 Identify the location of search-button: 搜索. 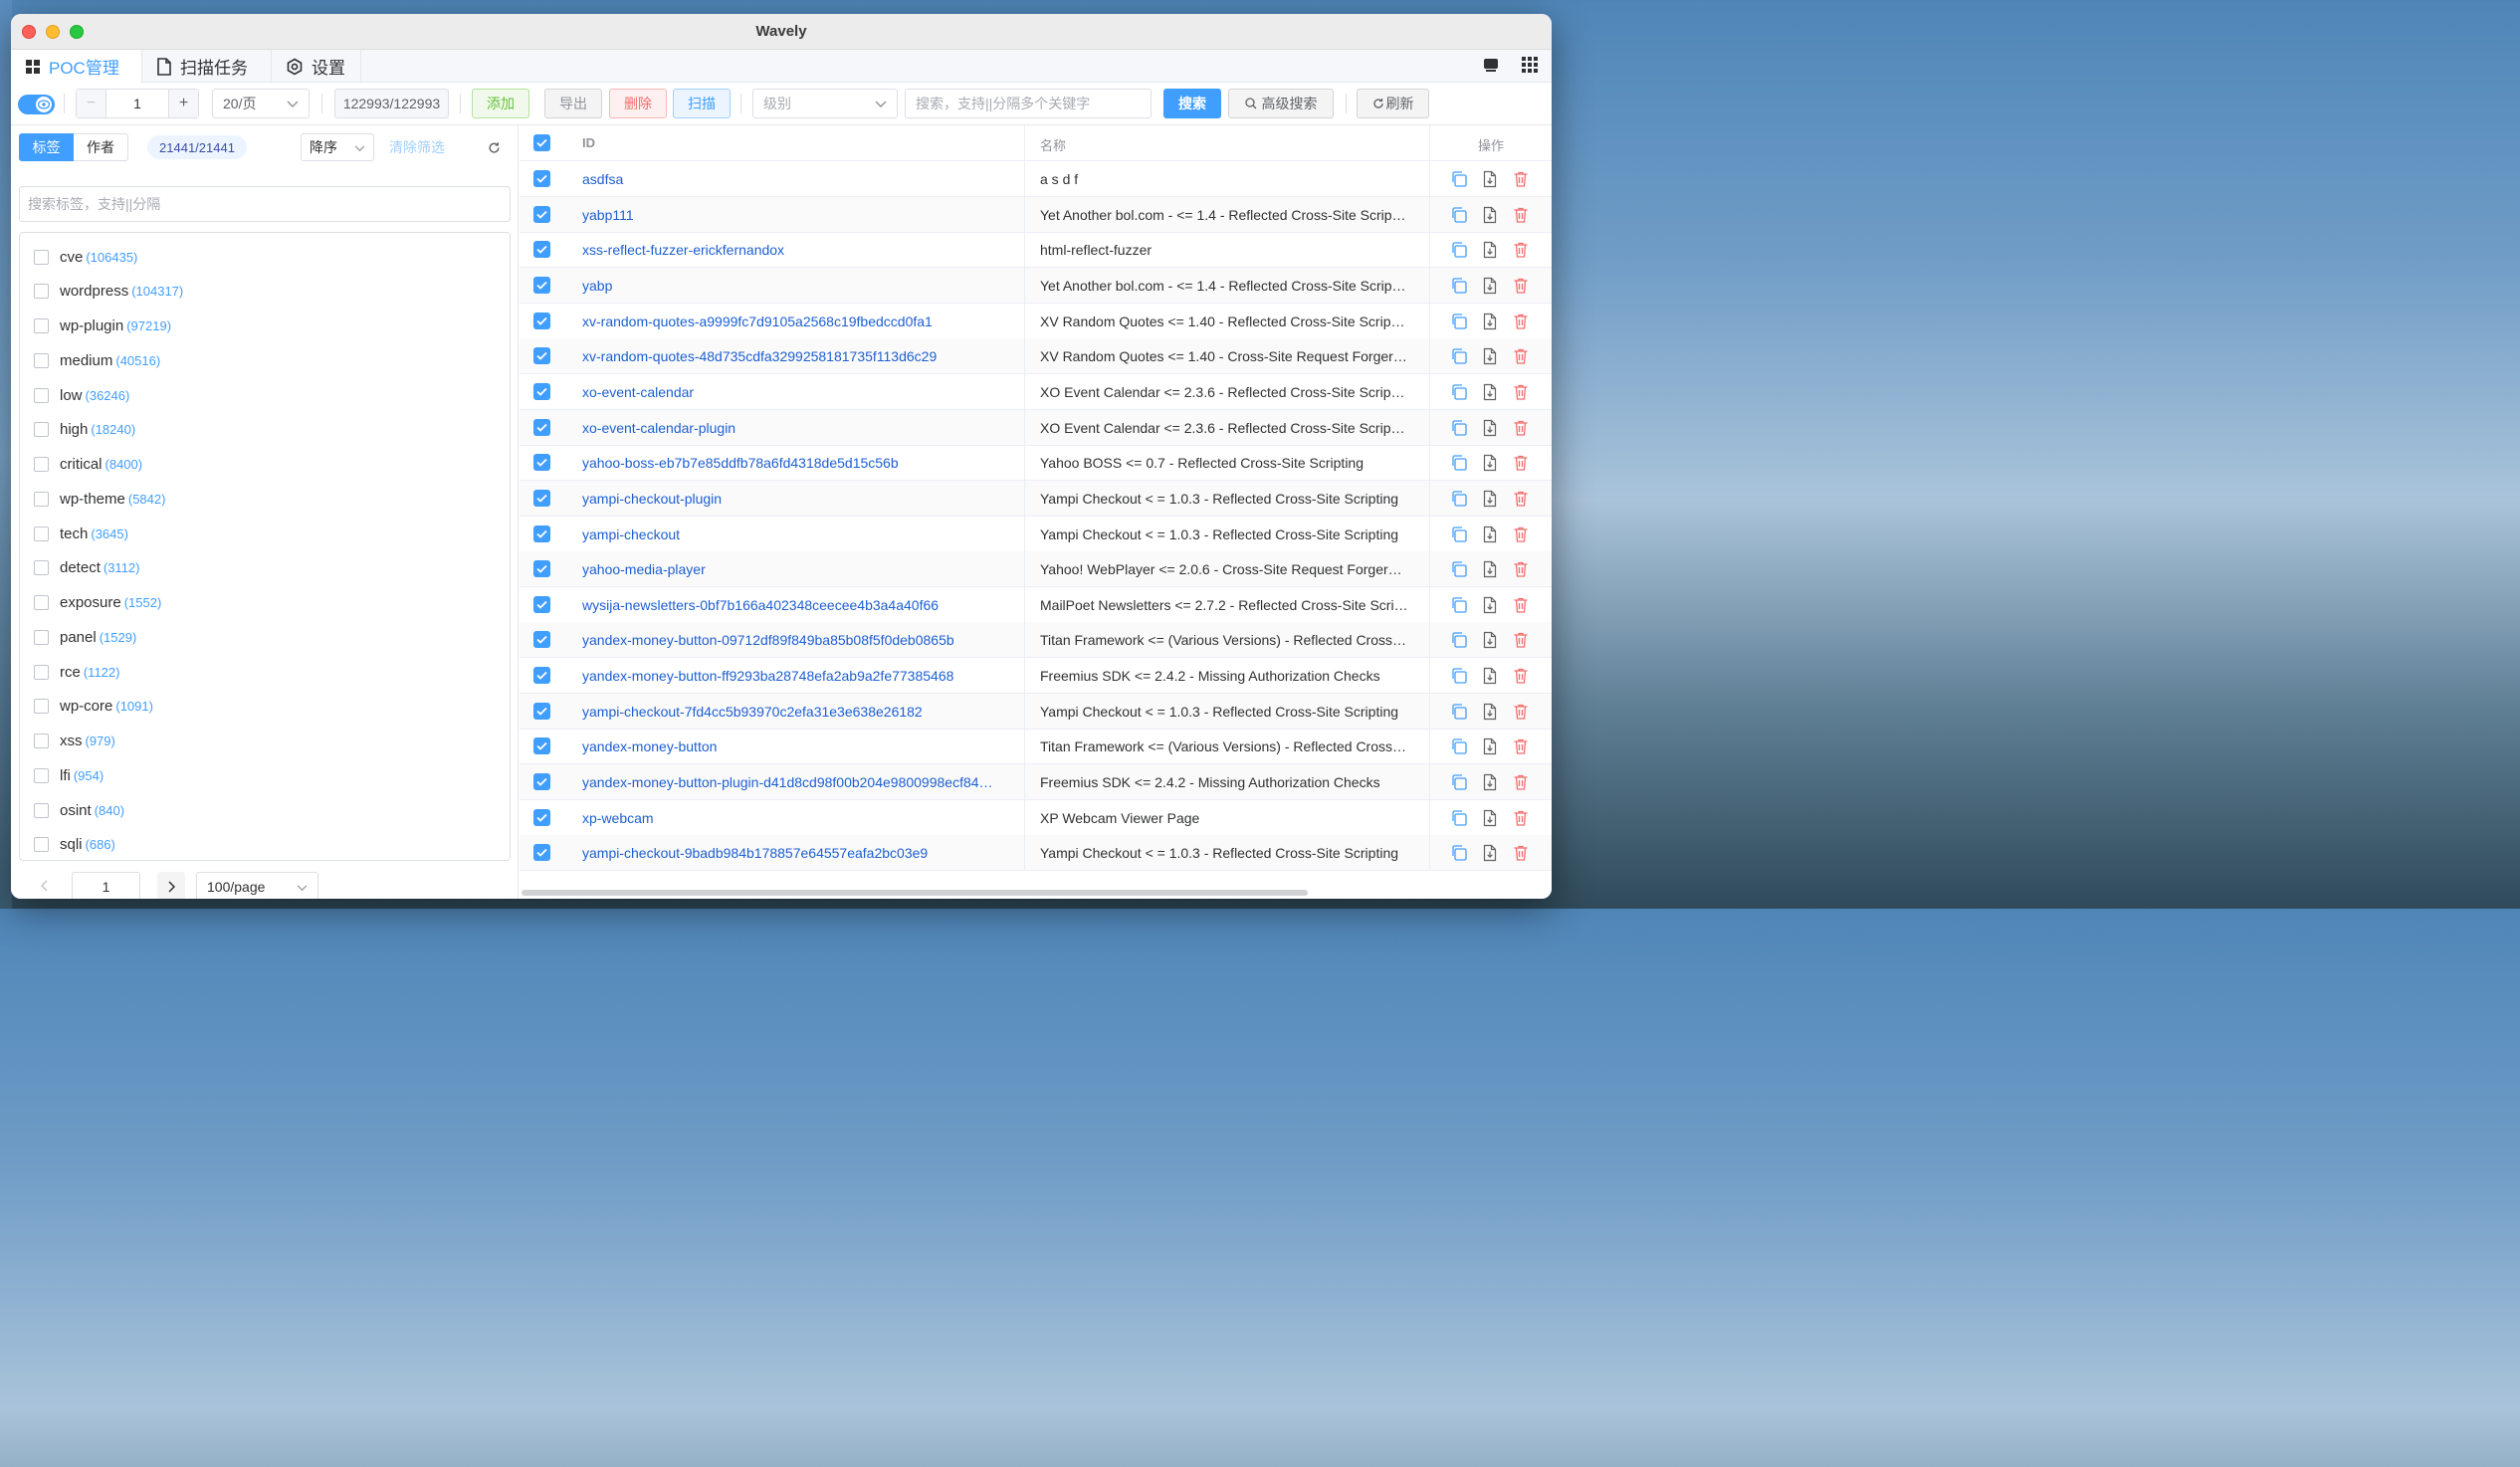
(1192, 103).